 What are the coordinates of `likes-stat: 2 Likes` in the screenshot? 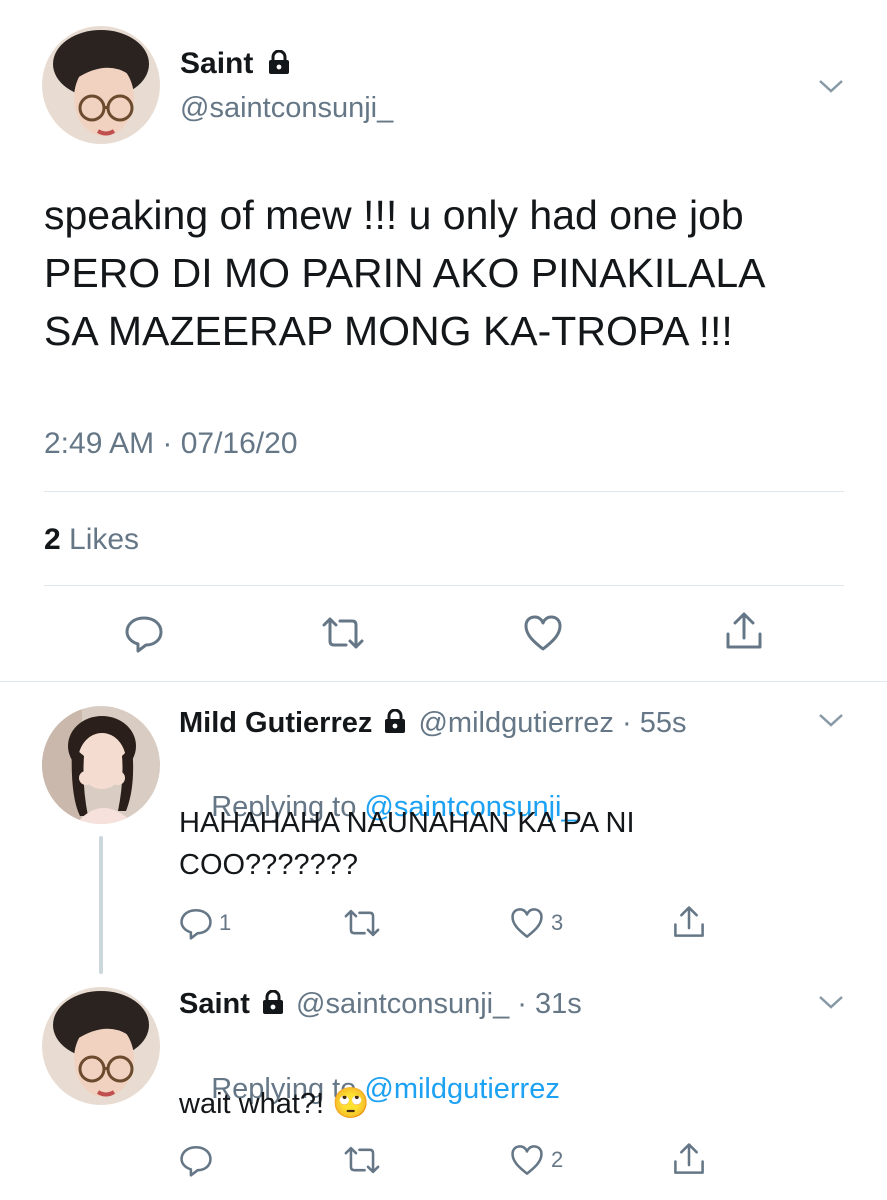 It's located at (91, 540).